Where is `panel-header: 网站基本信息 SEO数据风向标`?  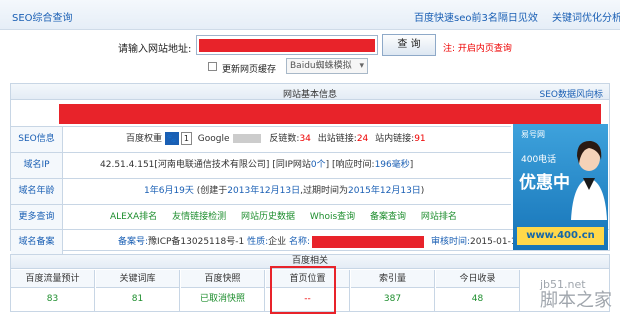
panel-header: 网站基本信息 SEO数据风向标 is located at coordinates (310, 92).